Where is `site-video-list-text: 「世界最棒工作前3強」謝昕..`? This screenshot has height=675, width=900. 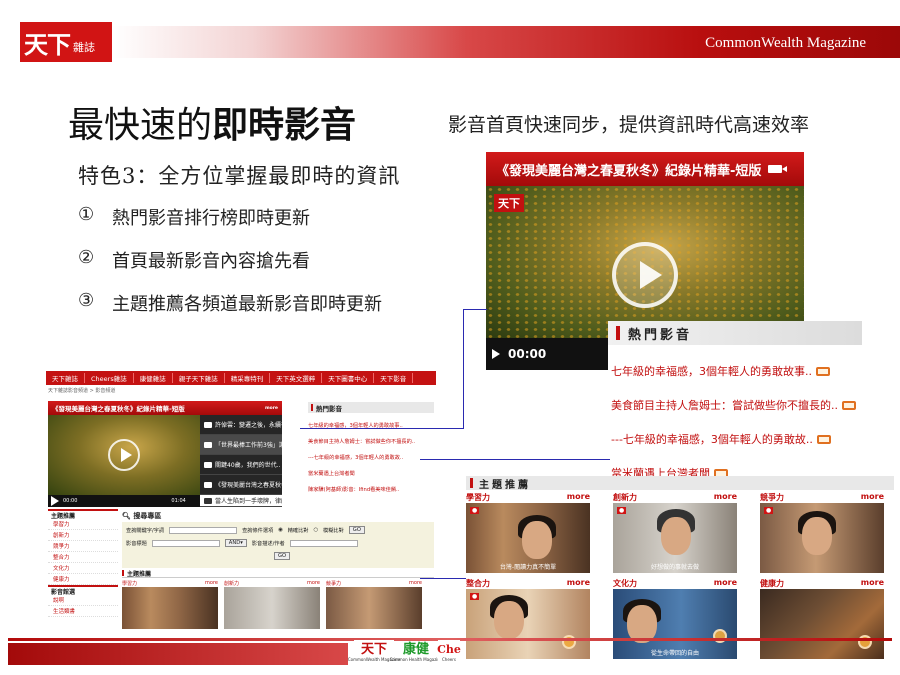
site-video-list-text: 「世界最棒工作前3強」謝昕.. is located at coordinates (248, 445).